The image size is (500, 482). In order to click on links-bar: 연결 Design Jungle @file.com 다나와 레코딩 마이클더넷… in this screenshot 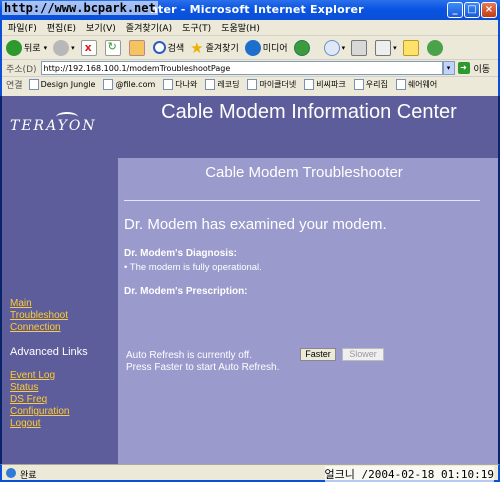, I will do `click(250, 84)`.